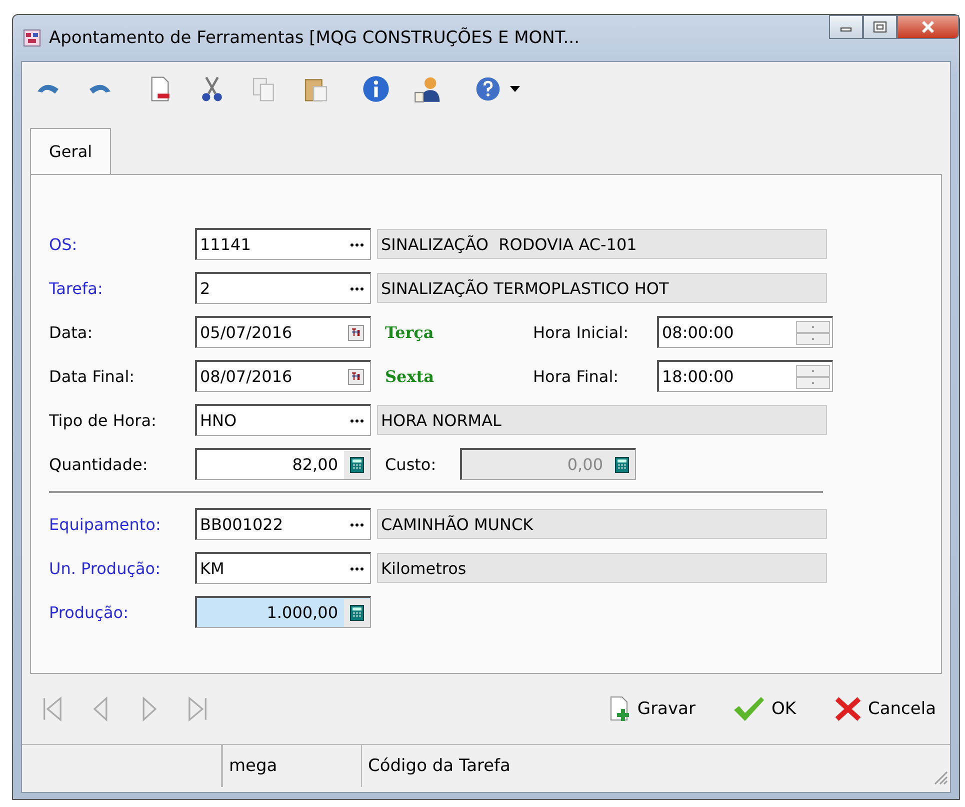 This screenshot has height=807, width=965. What do you see at coordinates (92, 376) in the screenshot?
I see `field-label: Data Final:` at bounding box center [92, 376].